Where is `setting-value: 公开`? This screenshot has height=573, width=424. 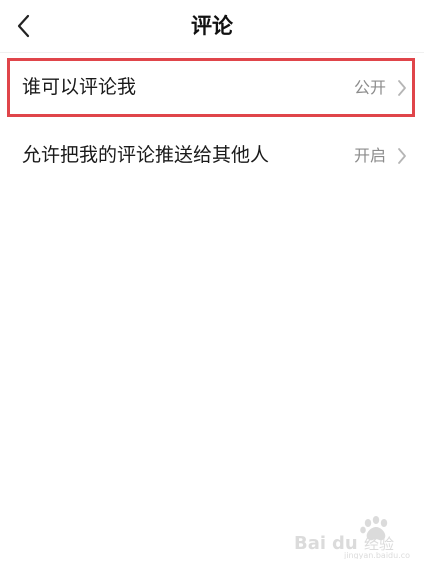
setting-value: 公开 is located at coordinates (369, 87).